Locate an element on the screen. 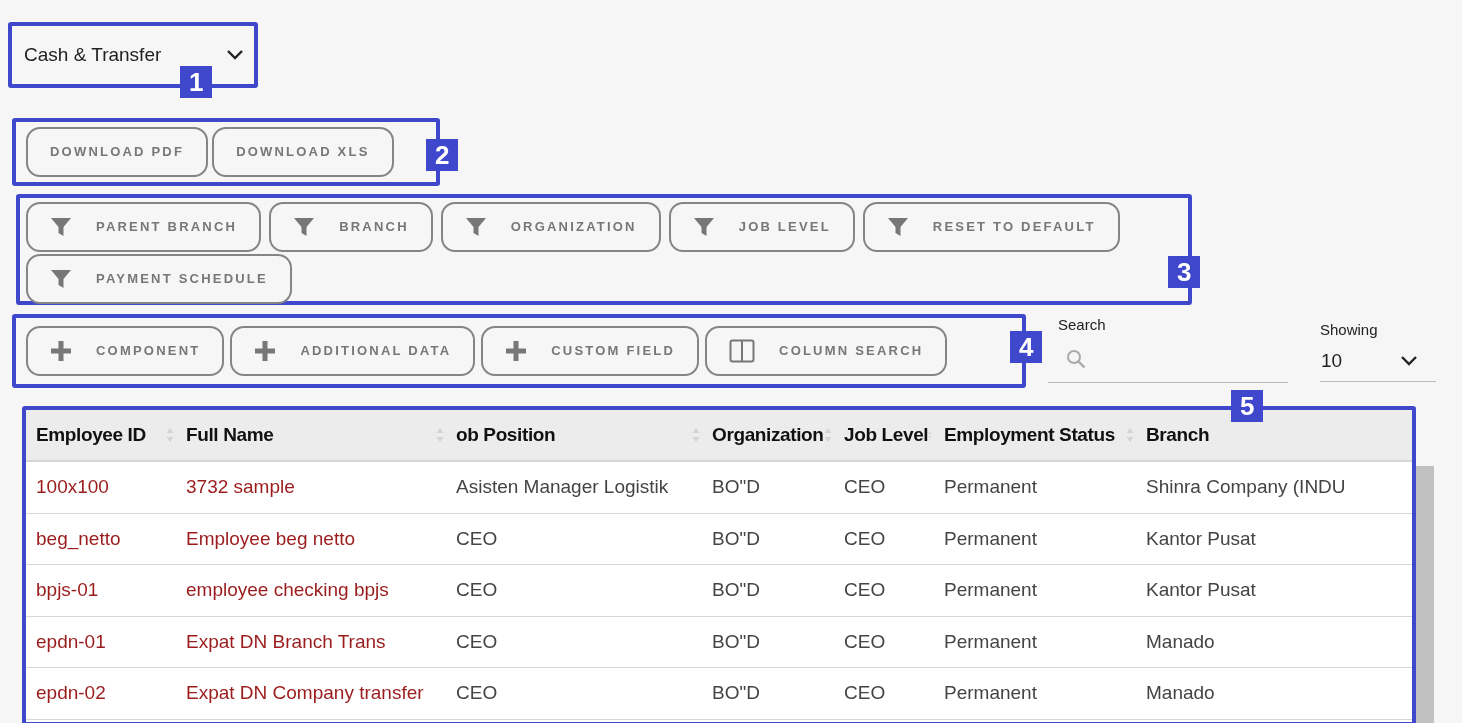 The height and width of the screenshot is (723, 1462). annotation-number: 1 is located at coordinates (196, 82).